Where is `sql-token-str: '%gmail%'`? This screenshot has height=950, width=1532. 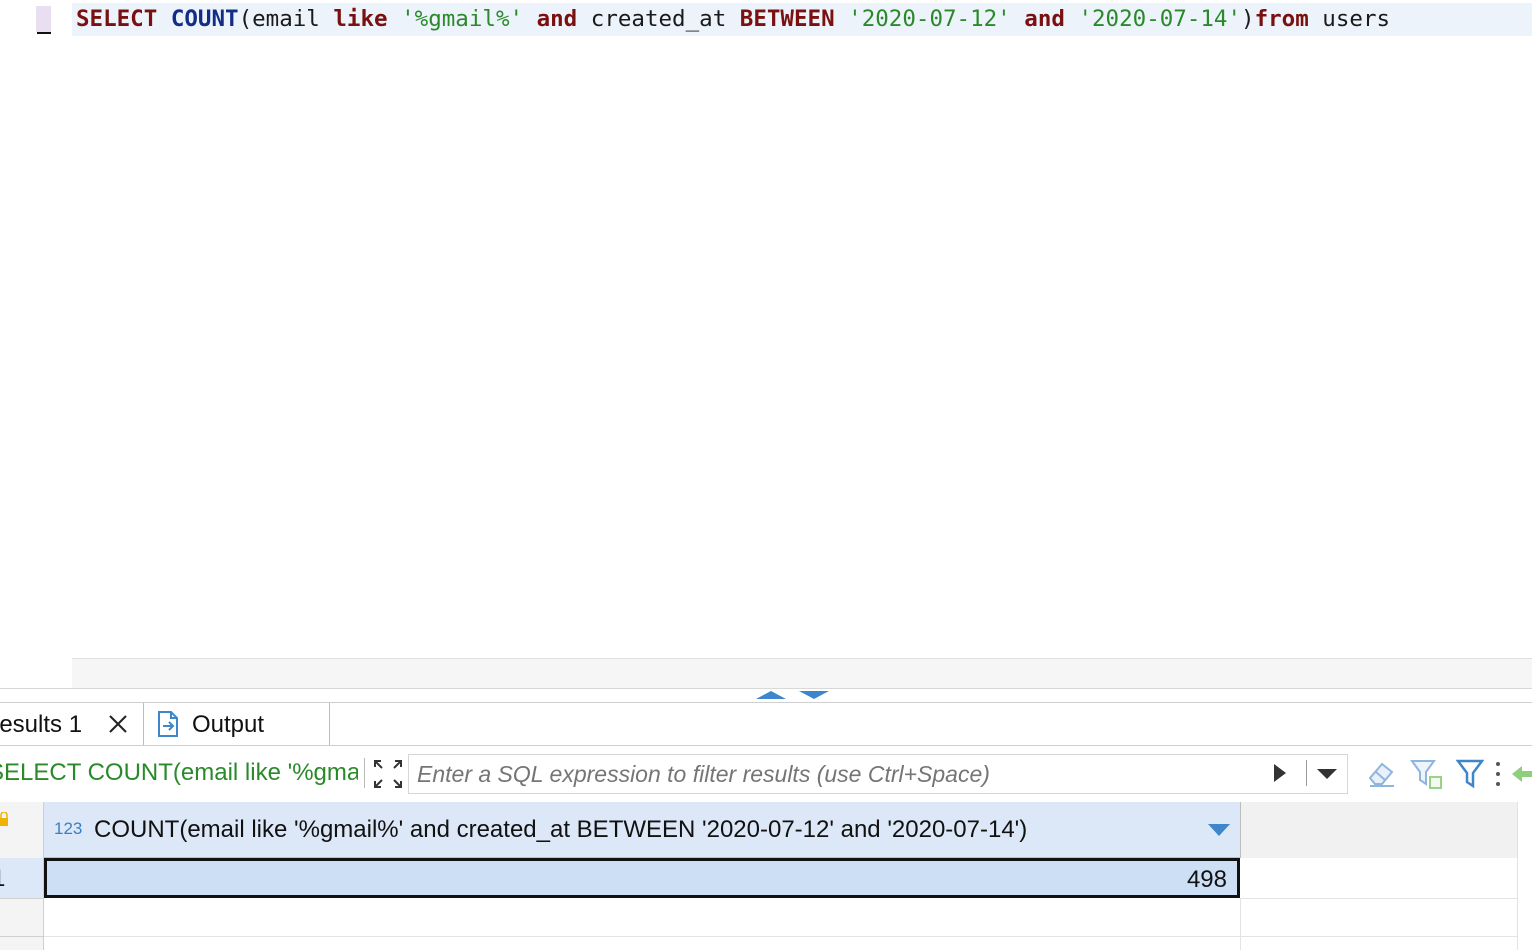
sql-token-str: '%gmail%' is located at coordinates (462, 19).